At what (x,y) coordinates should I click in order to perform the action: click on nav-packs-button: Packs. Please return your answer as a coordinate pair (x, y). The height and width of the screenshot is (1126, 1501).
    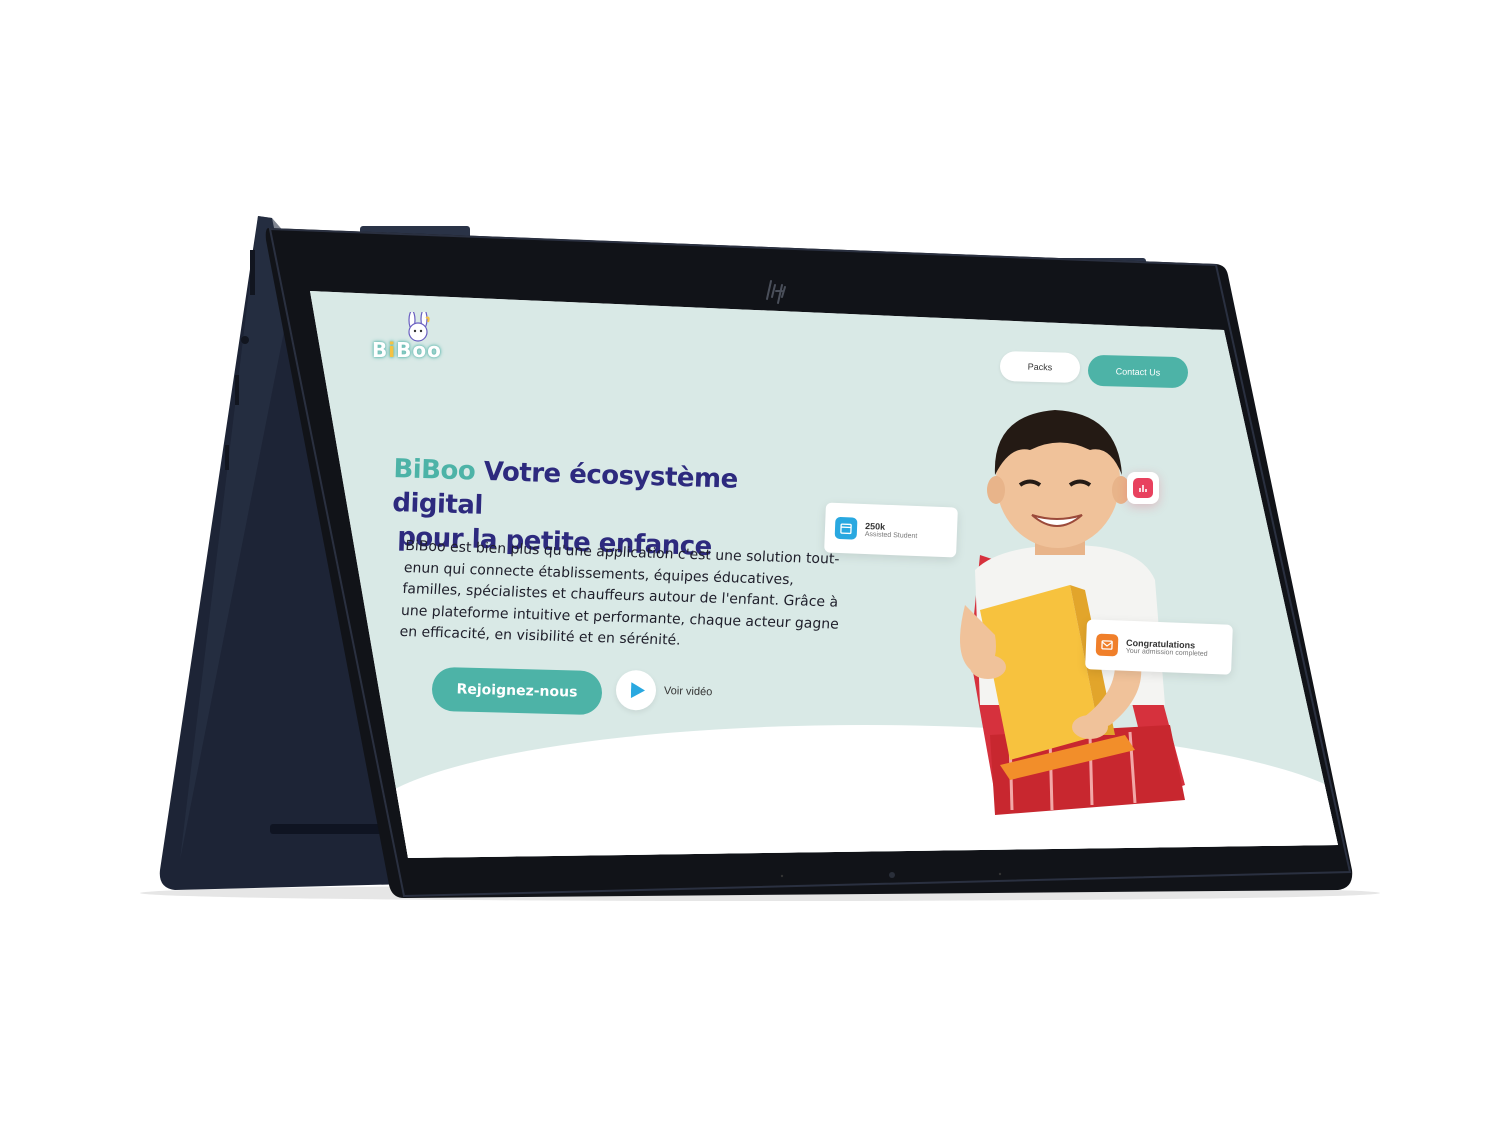
    Looking at the image, I should click on (1040, 367).